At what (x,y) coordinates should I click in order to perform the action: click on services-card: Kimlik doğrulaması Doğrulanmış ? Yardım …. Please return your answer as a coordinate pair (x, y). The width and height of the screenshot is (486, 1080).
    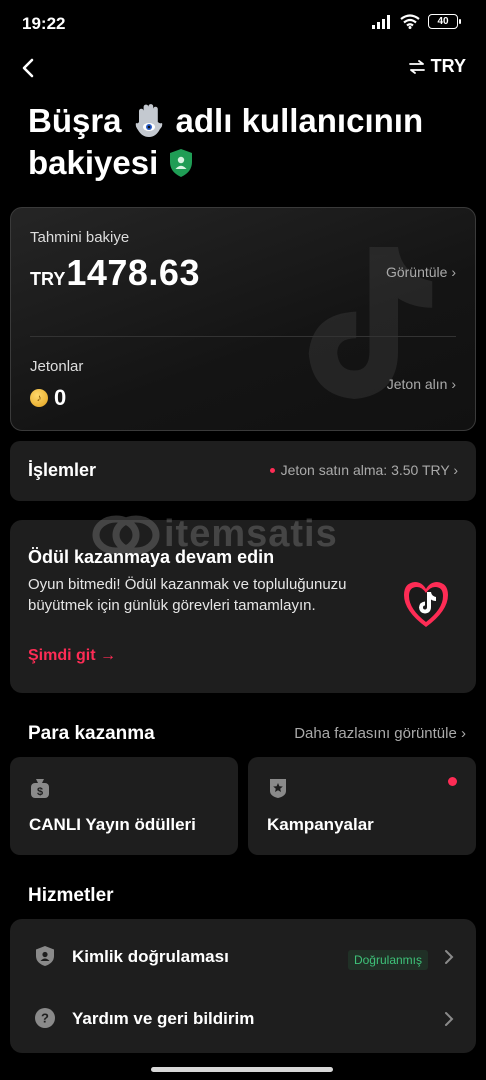
    Looking at the image, I should click on (243, 986).